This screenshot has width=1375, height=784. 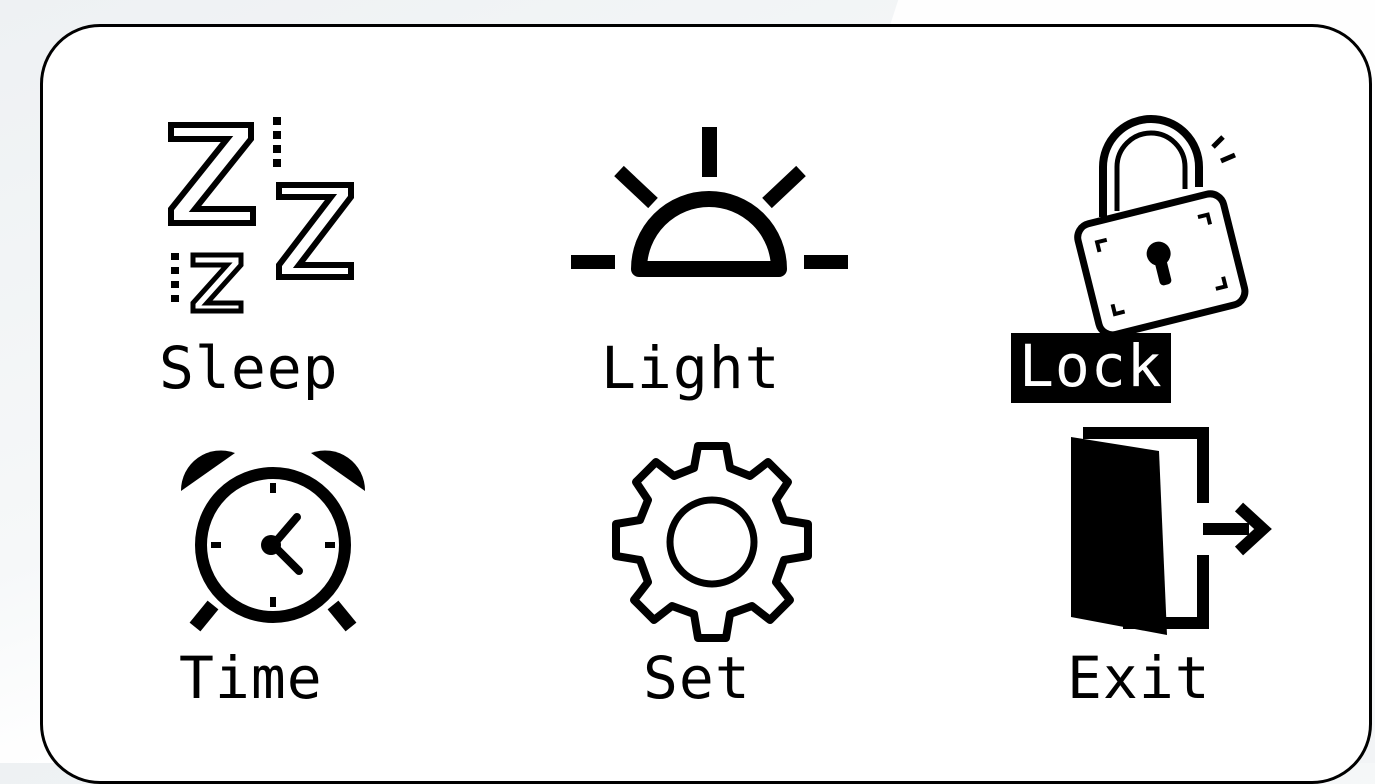 What do you see at coordinates (261, 215) in the screenshot?
I see `sleep-zzz-icon` at bounding box center [261, 215].